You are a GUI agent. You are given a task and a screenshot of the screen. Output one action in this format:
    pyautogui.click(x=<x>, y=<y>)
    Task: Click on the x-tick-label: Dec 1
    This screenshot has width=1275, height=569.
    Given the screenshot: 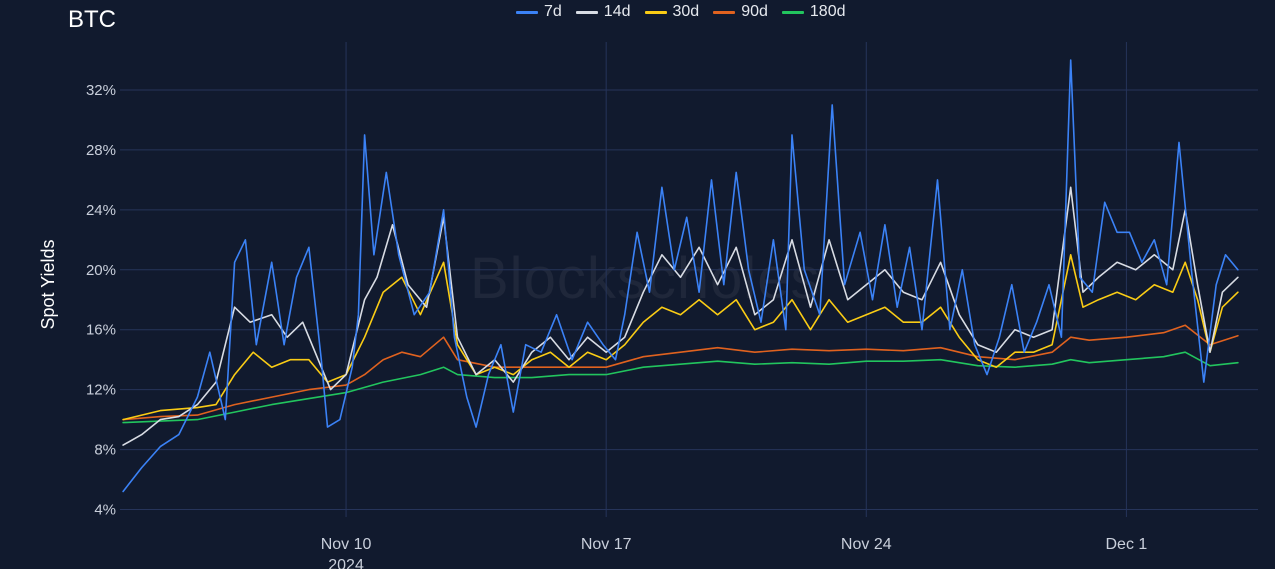 What is the action you would take?
    pyautogui.click(x=1126, y=544)
    